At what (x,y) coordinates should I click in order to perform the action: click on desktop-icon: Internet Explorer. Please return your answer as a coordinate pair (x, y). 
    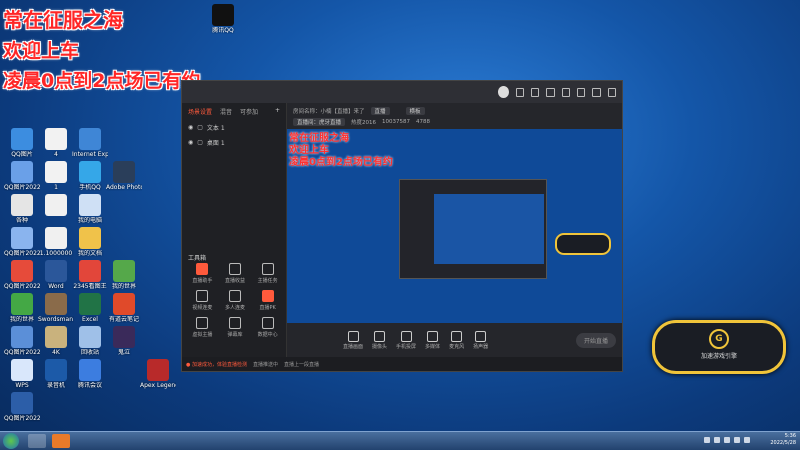
    Looking at the image, I should click on (90, 143).